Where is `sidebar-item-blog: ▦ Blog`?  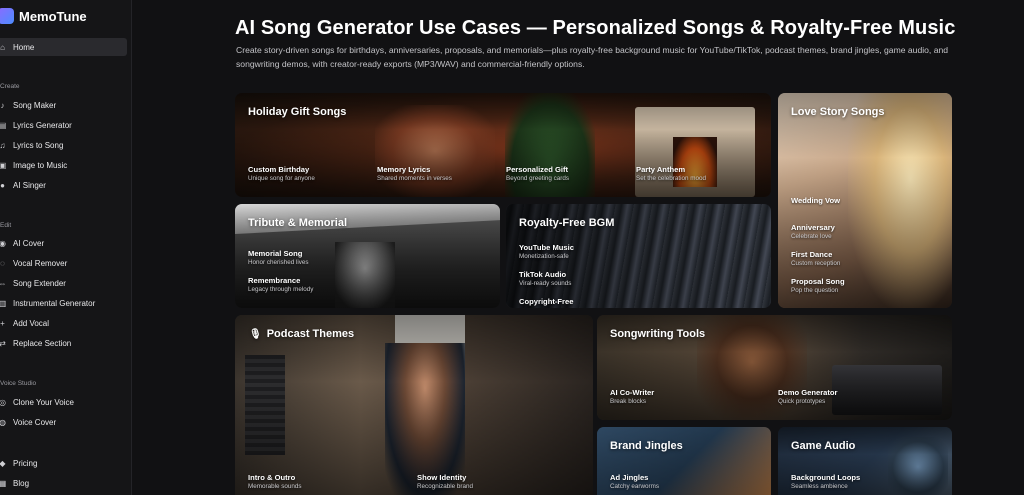 sidebar-item-blog: ▦ Blog is located at coordinates (63, 483).